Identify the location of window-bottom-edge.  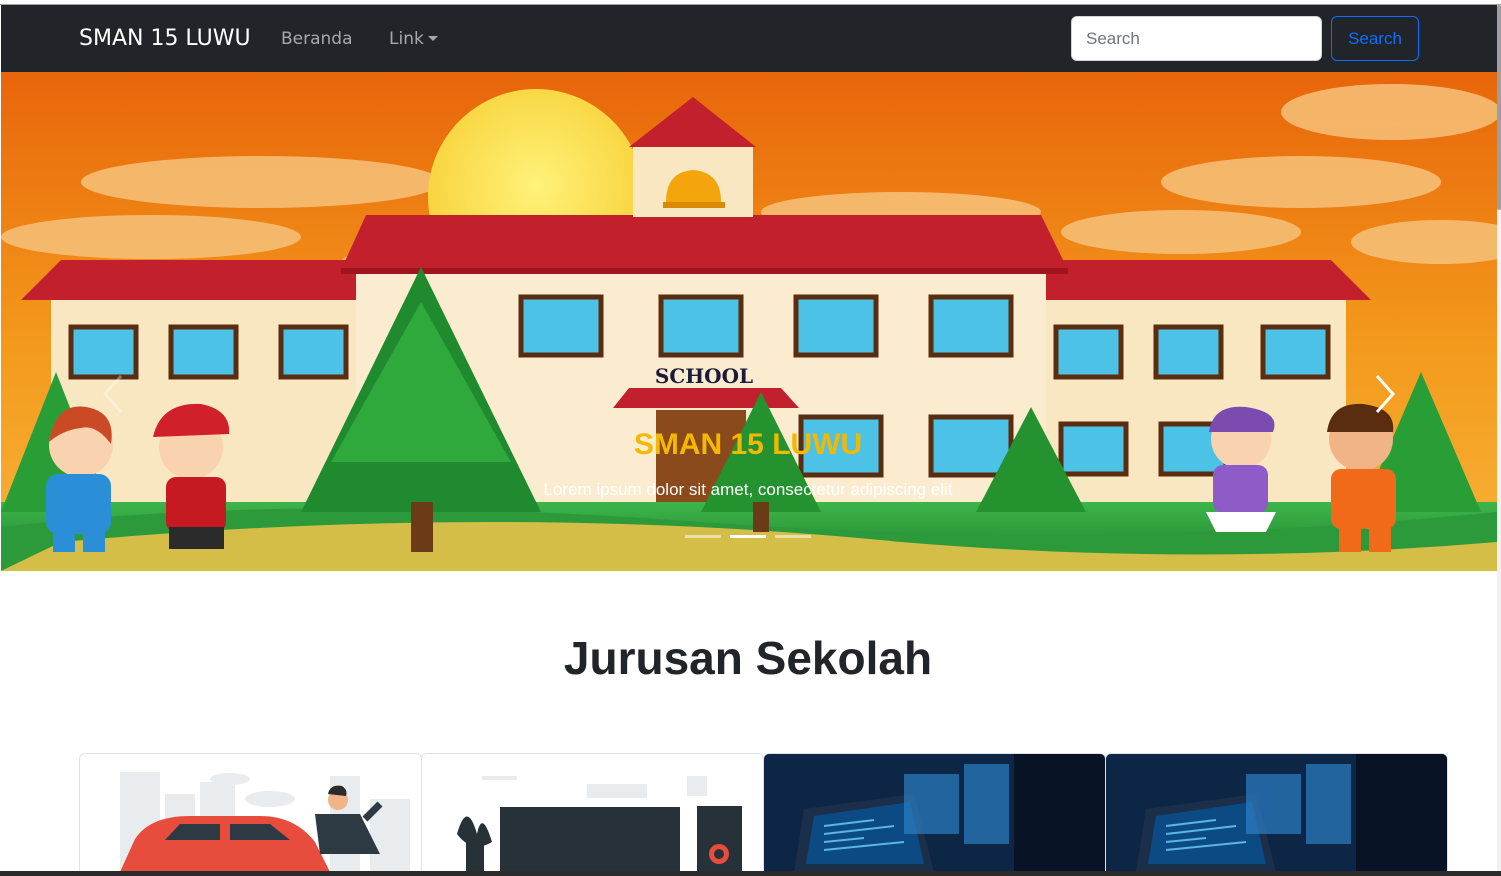
(750, 873).